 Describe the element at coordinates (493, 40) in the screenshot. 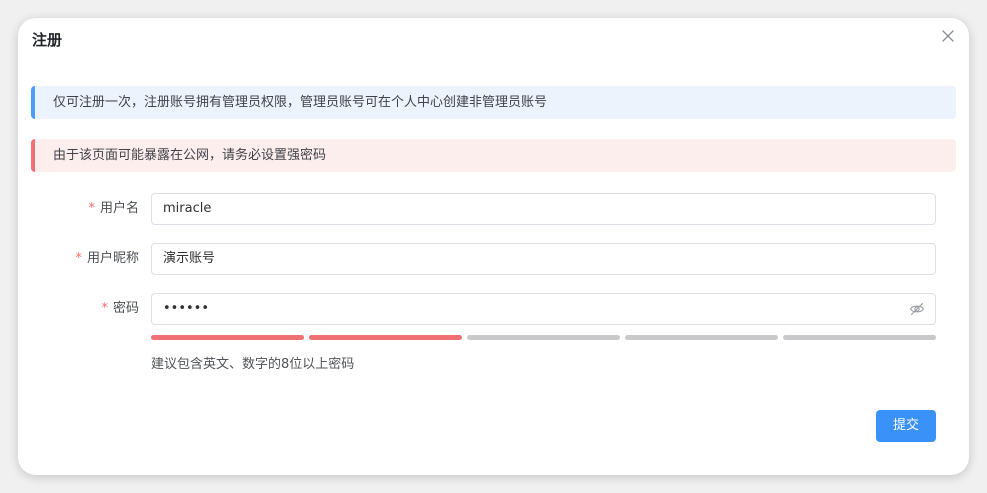

I see `dialog-header: 注册` at that location.